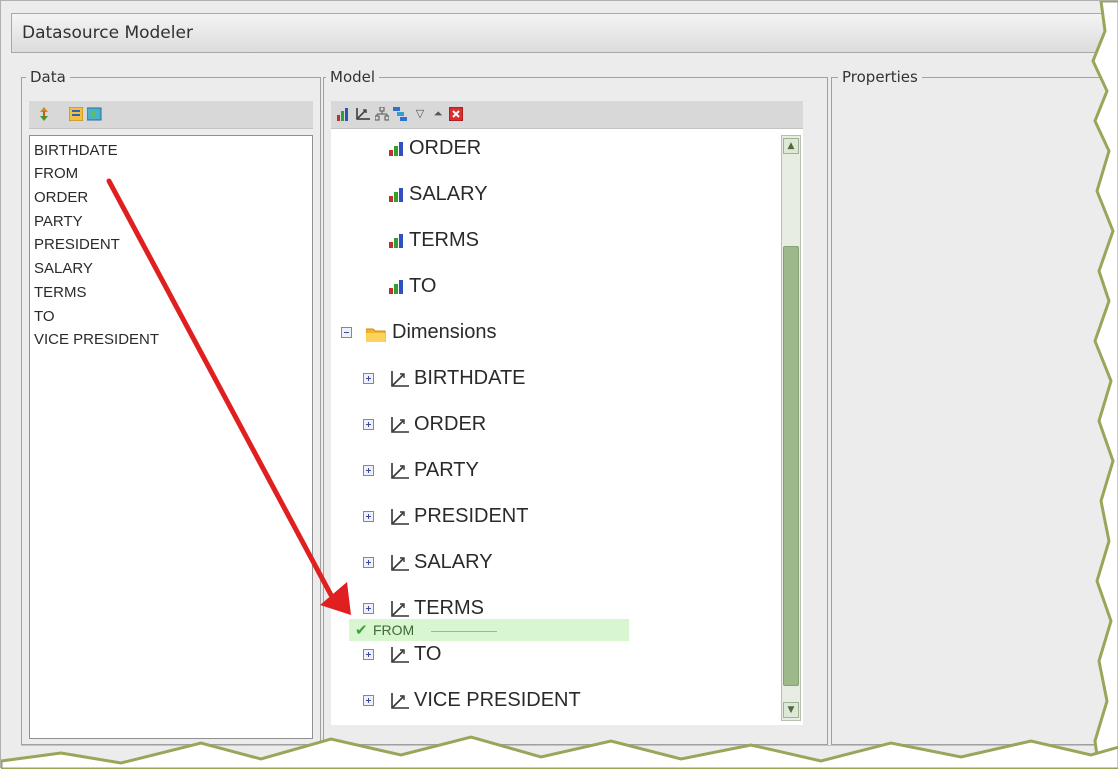 The height and width of the screenshot is (769, 1118). I want to click on tree-item-dimension: SALARY, so click(428, 562).